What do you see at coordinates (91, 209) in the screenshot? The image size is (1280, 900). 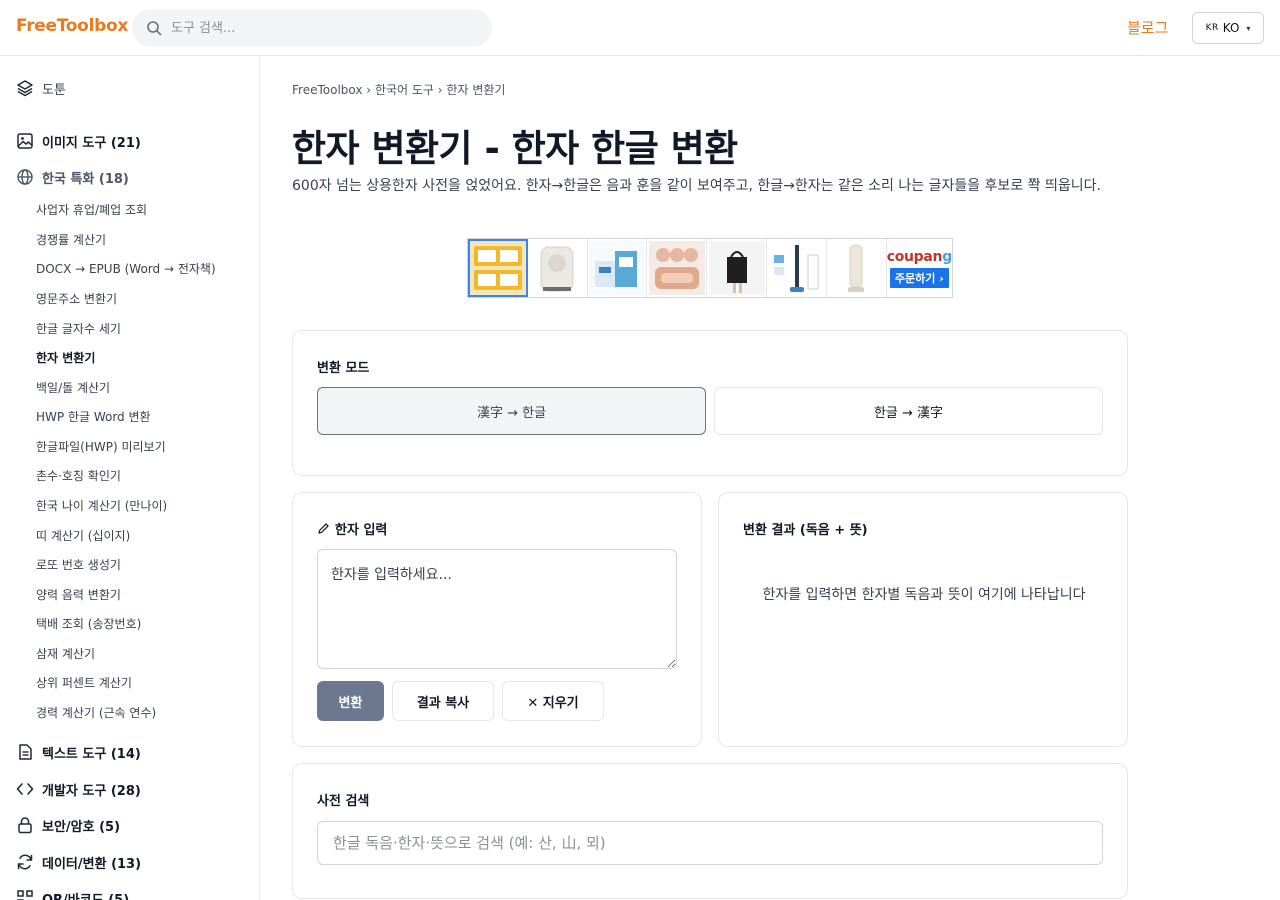 I see `sidebar-item-business-status: 사업자 휴업/폐업 조회` at bounding box center [91, 209].